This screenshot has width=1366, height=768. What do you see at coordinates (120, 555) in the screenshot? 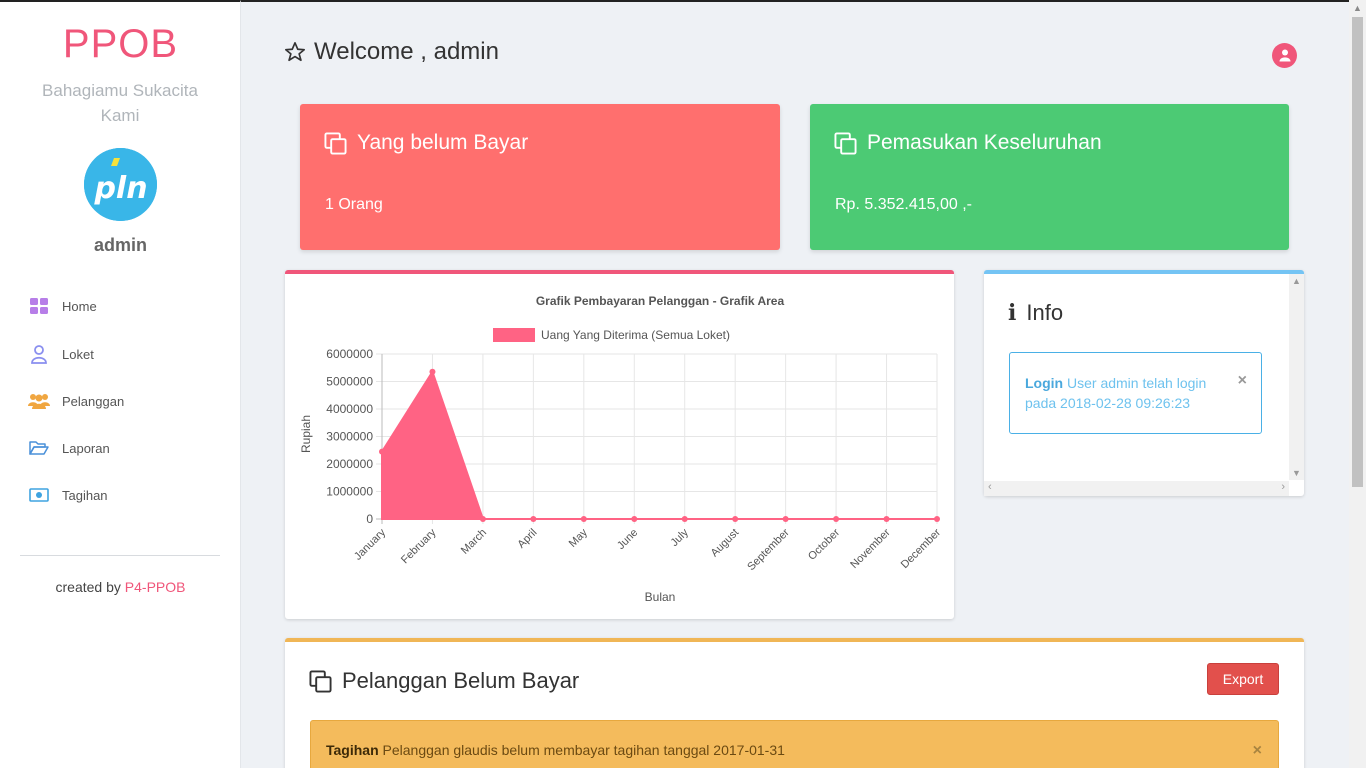
I see `sidebar-divider` at bounding box center [120, 555].